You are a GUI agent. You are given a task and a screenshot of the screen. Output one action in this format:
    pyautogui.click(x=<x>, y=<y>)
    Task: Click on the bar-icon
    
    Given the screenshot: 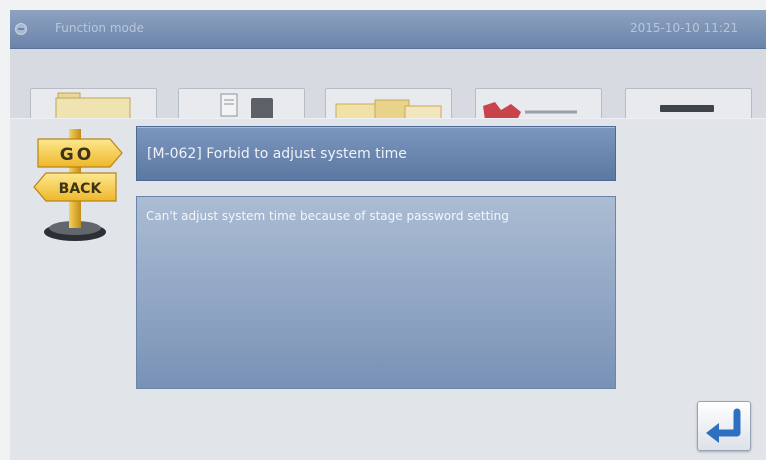 What is the action you would take?
    pyautogui.click(x=687, y=108)
    